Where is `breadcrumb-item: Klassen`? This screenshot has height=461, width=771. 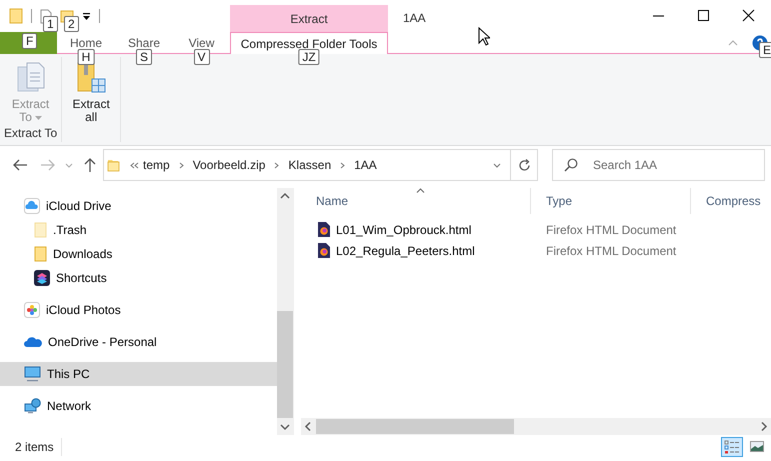
breadcrumb-item: Klassen is located at coordinates (310, 165).